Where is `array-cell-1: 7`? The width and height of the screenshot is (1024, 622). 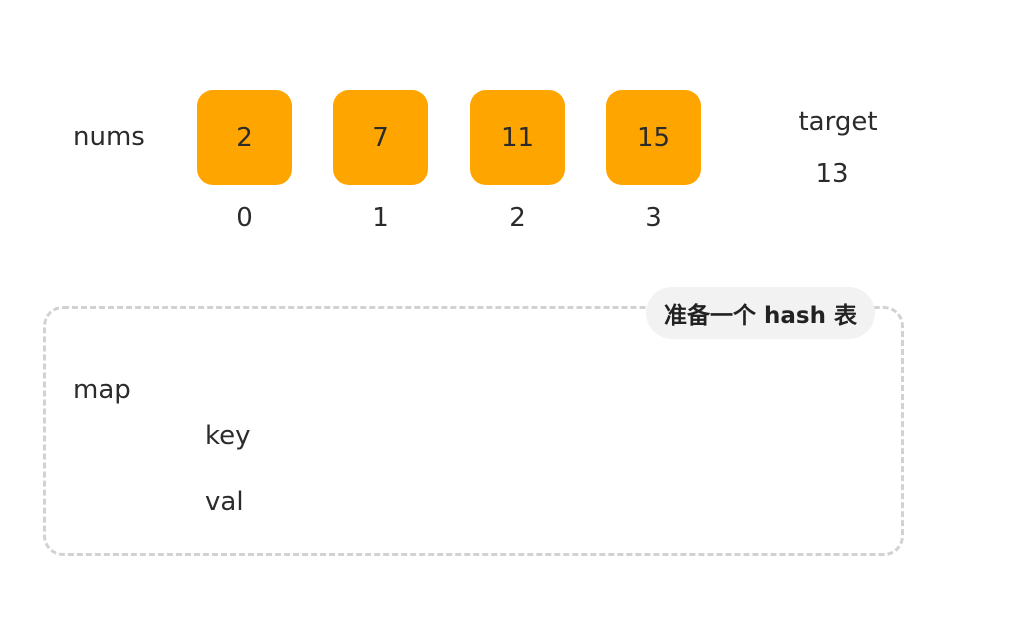
array-cell-1: 7 is located at coordinates (380, 137).